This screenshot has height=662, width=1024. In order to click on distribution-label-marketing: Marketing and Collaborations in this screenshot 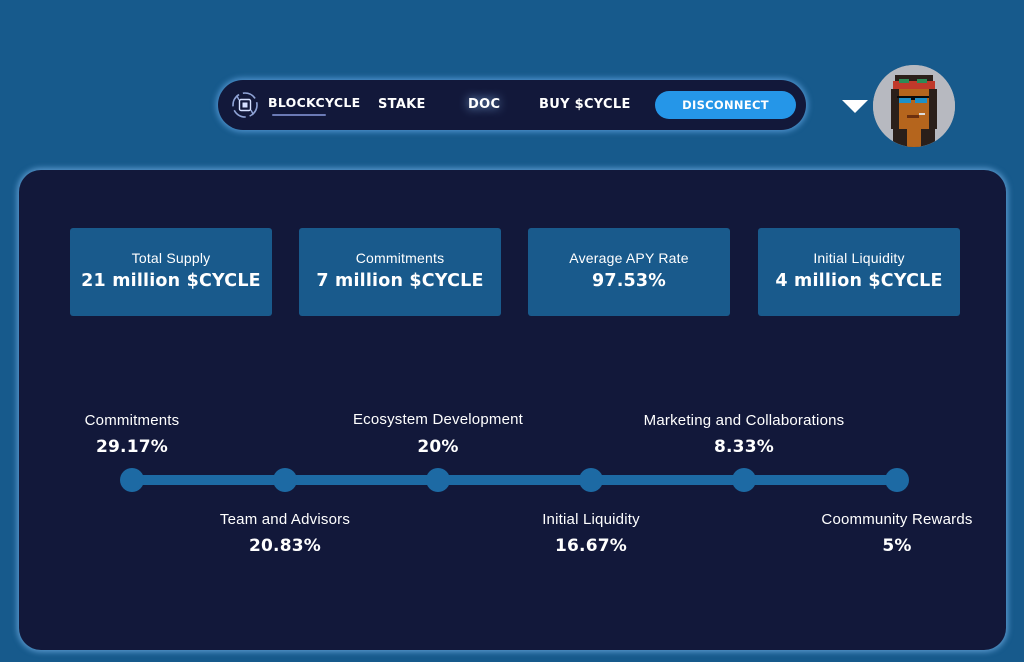, I will do `click(744, 420)`.